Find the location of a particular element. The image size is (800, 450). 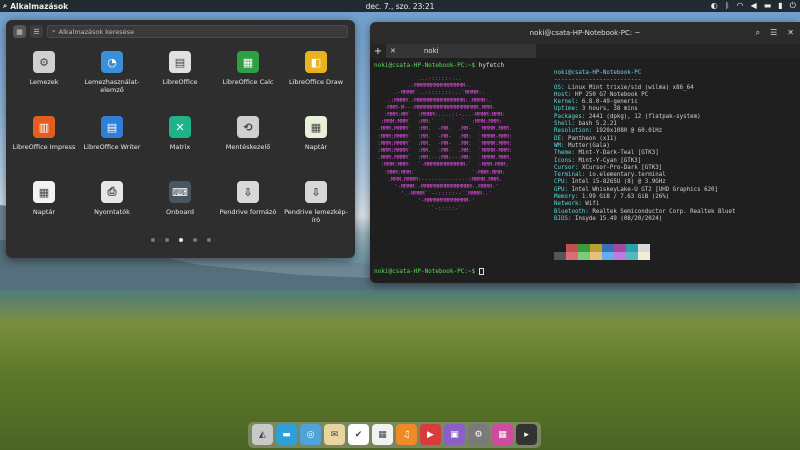

info-line: BIOS: Insyde 15.49 (08/20/2024) is located at coordinates (644, 219).